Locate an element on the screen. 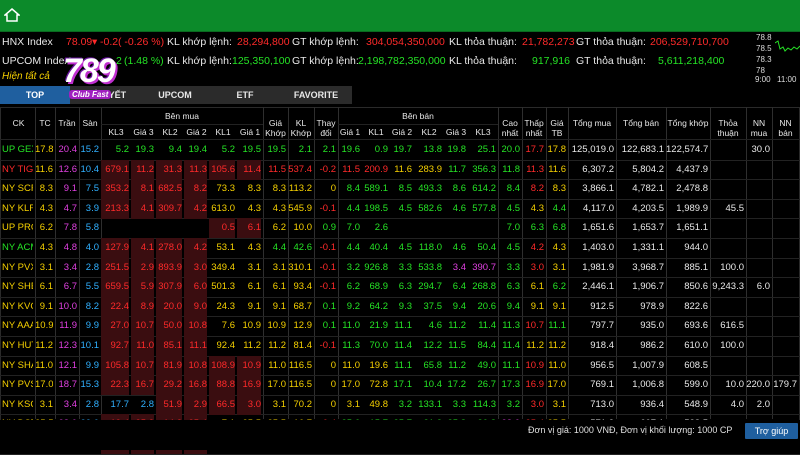 The height and width of the screenshot is (455, 800). table-cell: 19.3 is located at coordinates (145, 149).